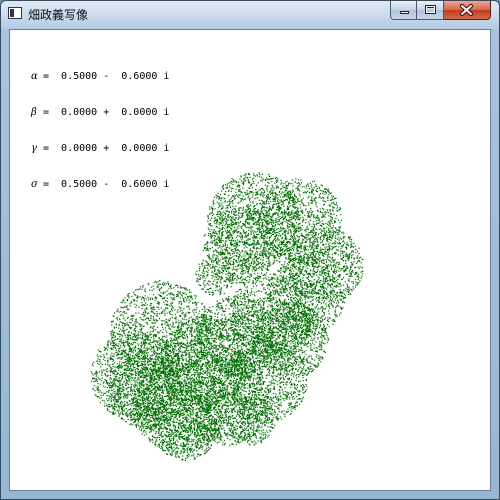 The width and height of the screenshot is (500, 500). I want to click on window-title: 畑政義写像, so click(58, 15).